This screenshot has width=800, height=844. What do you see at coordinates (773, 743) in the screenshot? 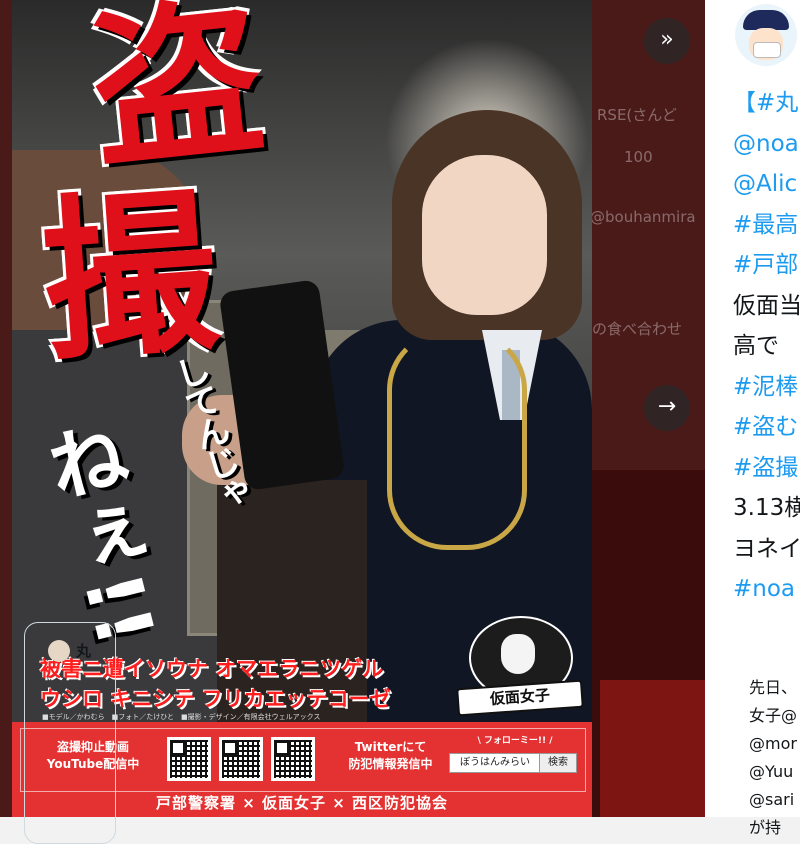
I see `quoted-text-line: @mor` at bounding box center [773, 743].